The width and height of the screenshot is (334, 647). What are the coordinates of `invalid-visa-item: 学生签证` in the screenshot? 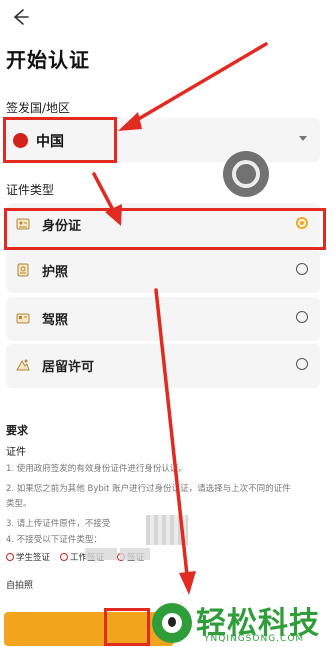 It's located at (28, 557).